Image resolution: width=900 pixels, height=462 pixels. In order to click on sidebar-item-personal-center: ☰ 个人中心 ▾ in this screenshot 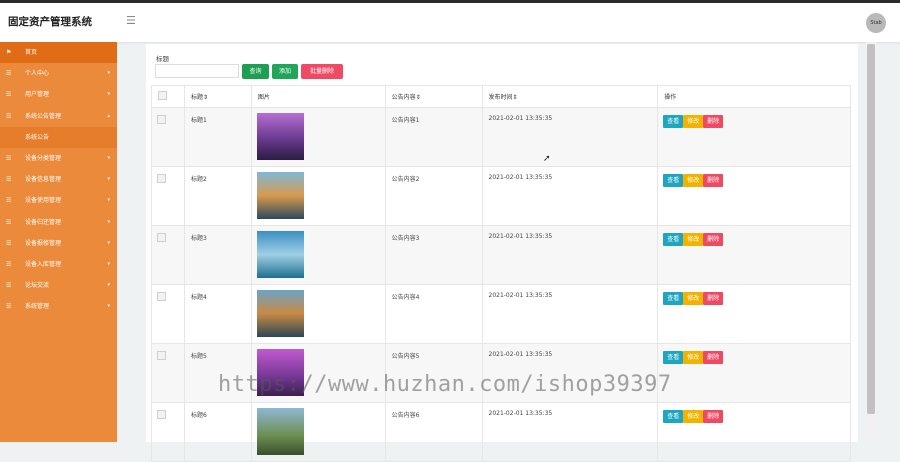, I will do `click(58, 73)`.